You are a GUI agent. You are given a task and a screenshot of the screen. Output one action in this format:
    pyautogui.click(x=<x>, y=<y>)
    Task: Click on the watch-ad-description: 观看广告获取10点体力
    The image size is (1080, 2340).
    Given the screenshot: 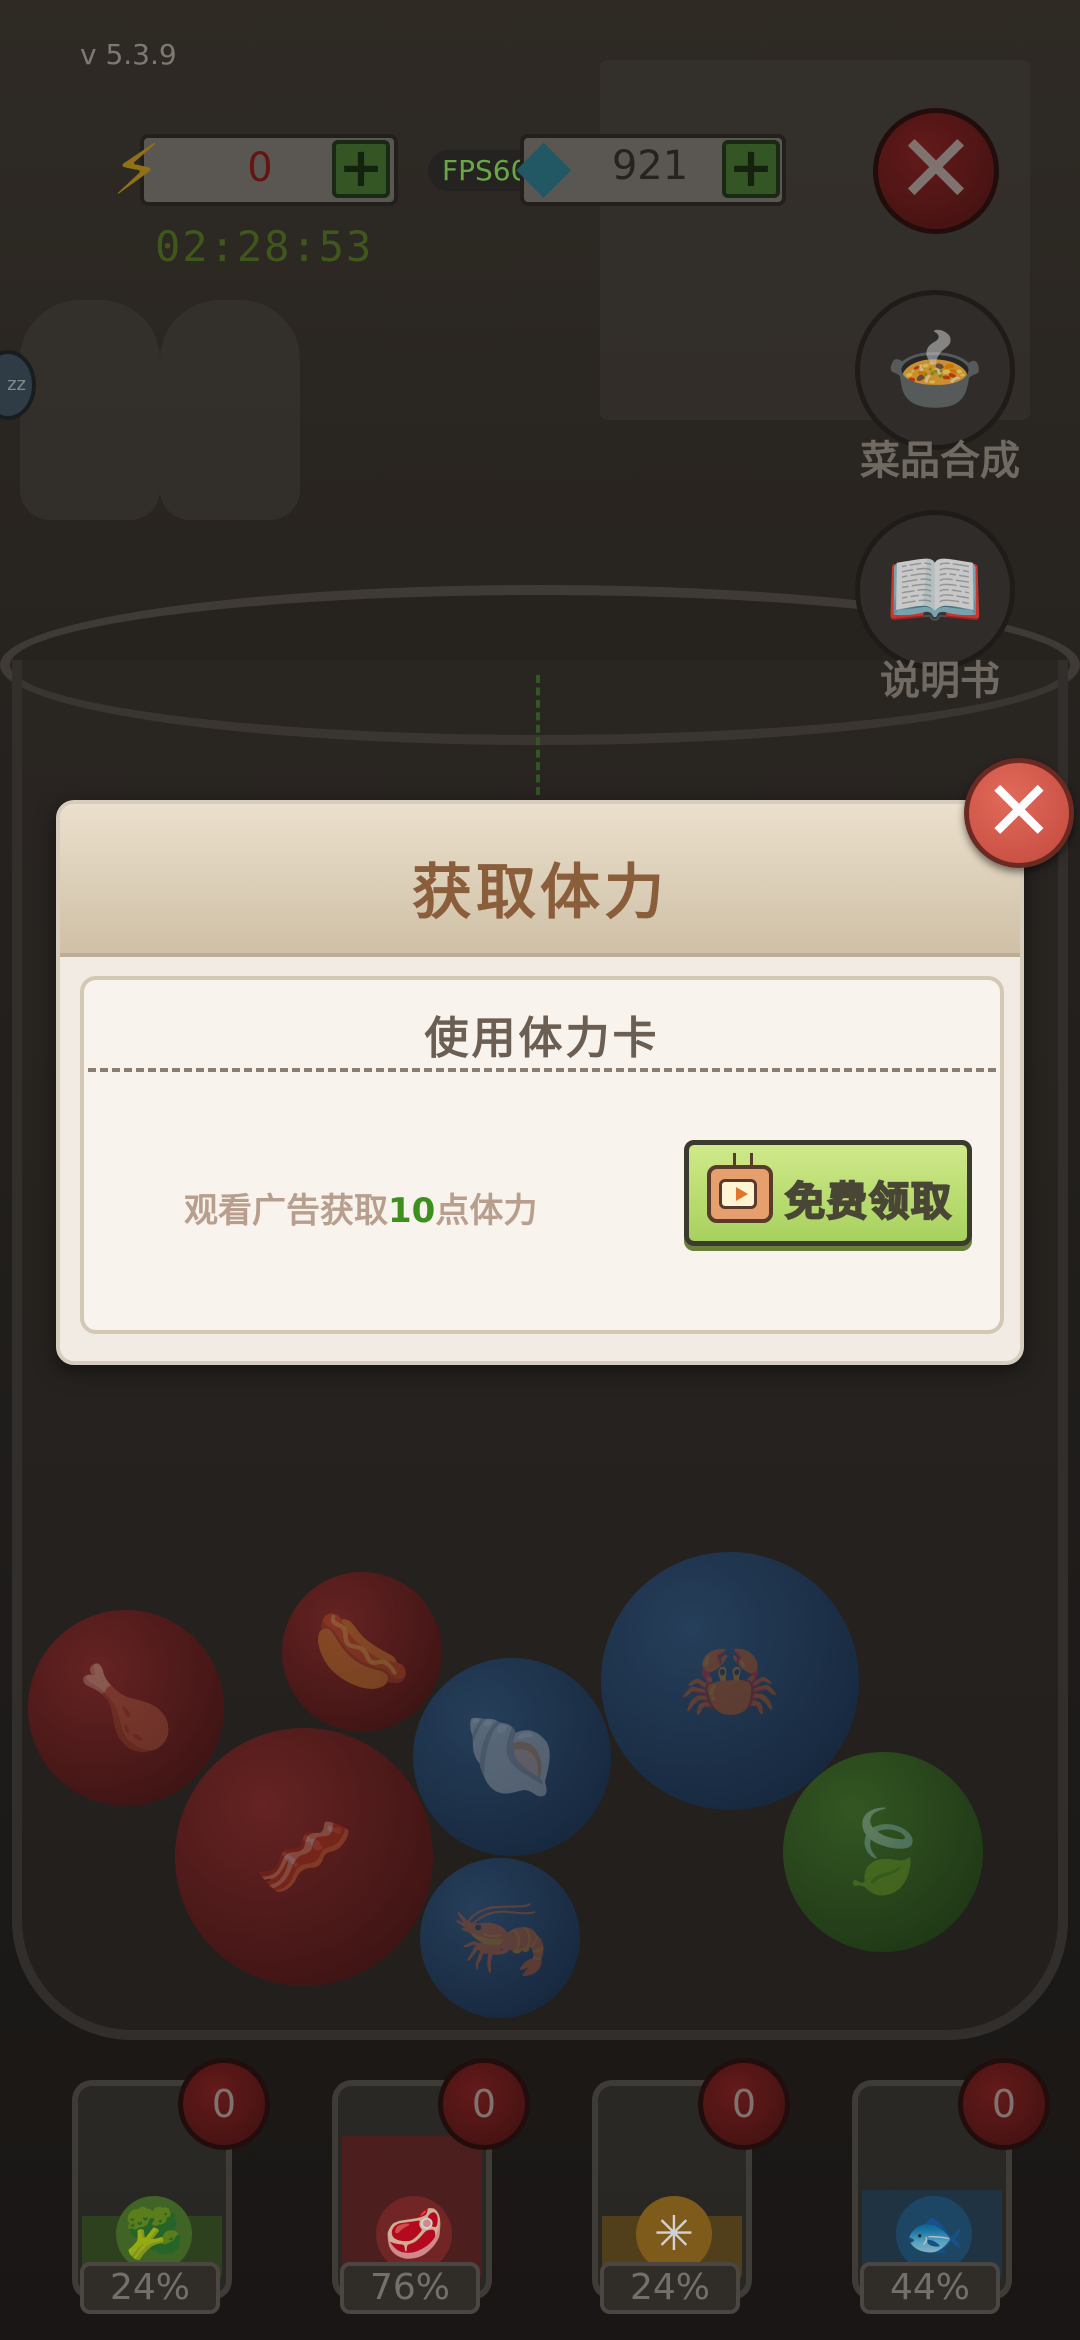 What is the action you would take?
    pyautogui.click(x=360, y=1207)
    